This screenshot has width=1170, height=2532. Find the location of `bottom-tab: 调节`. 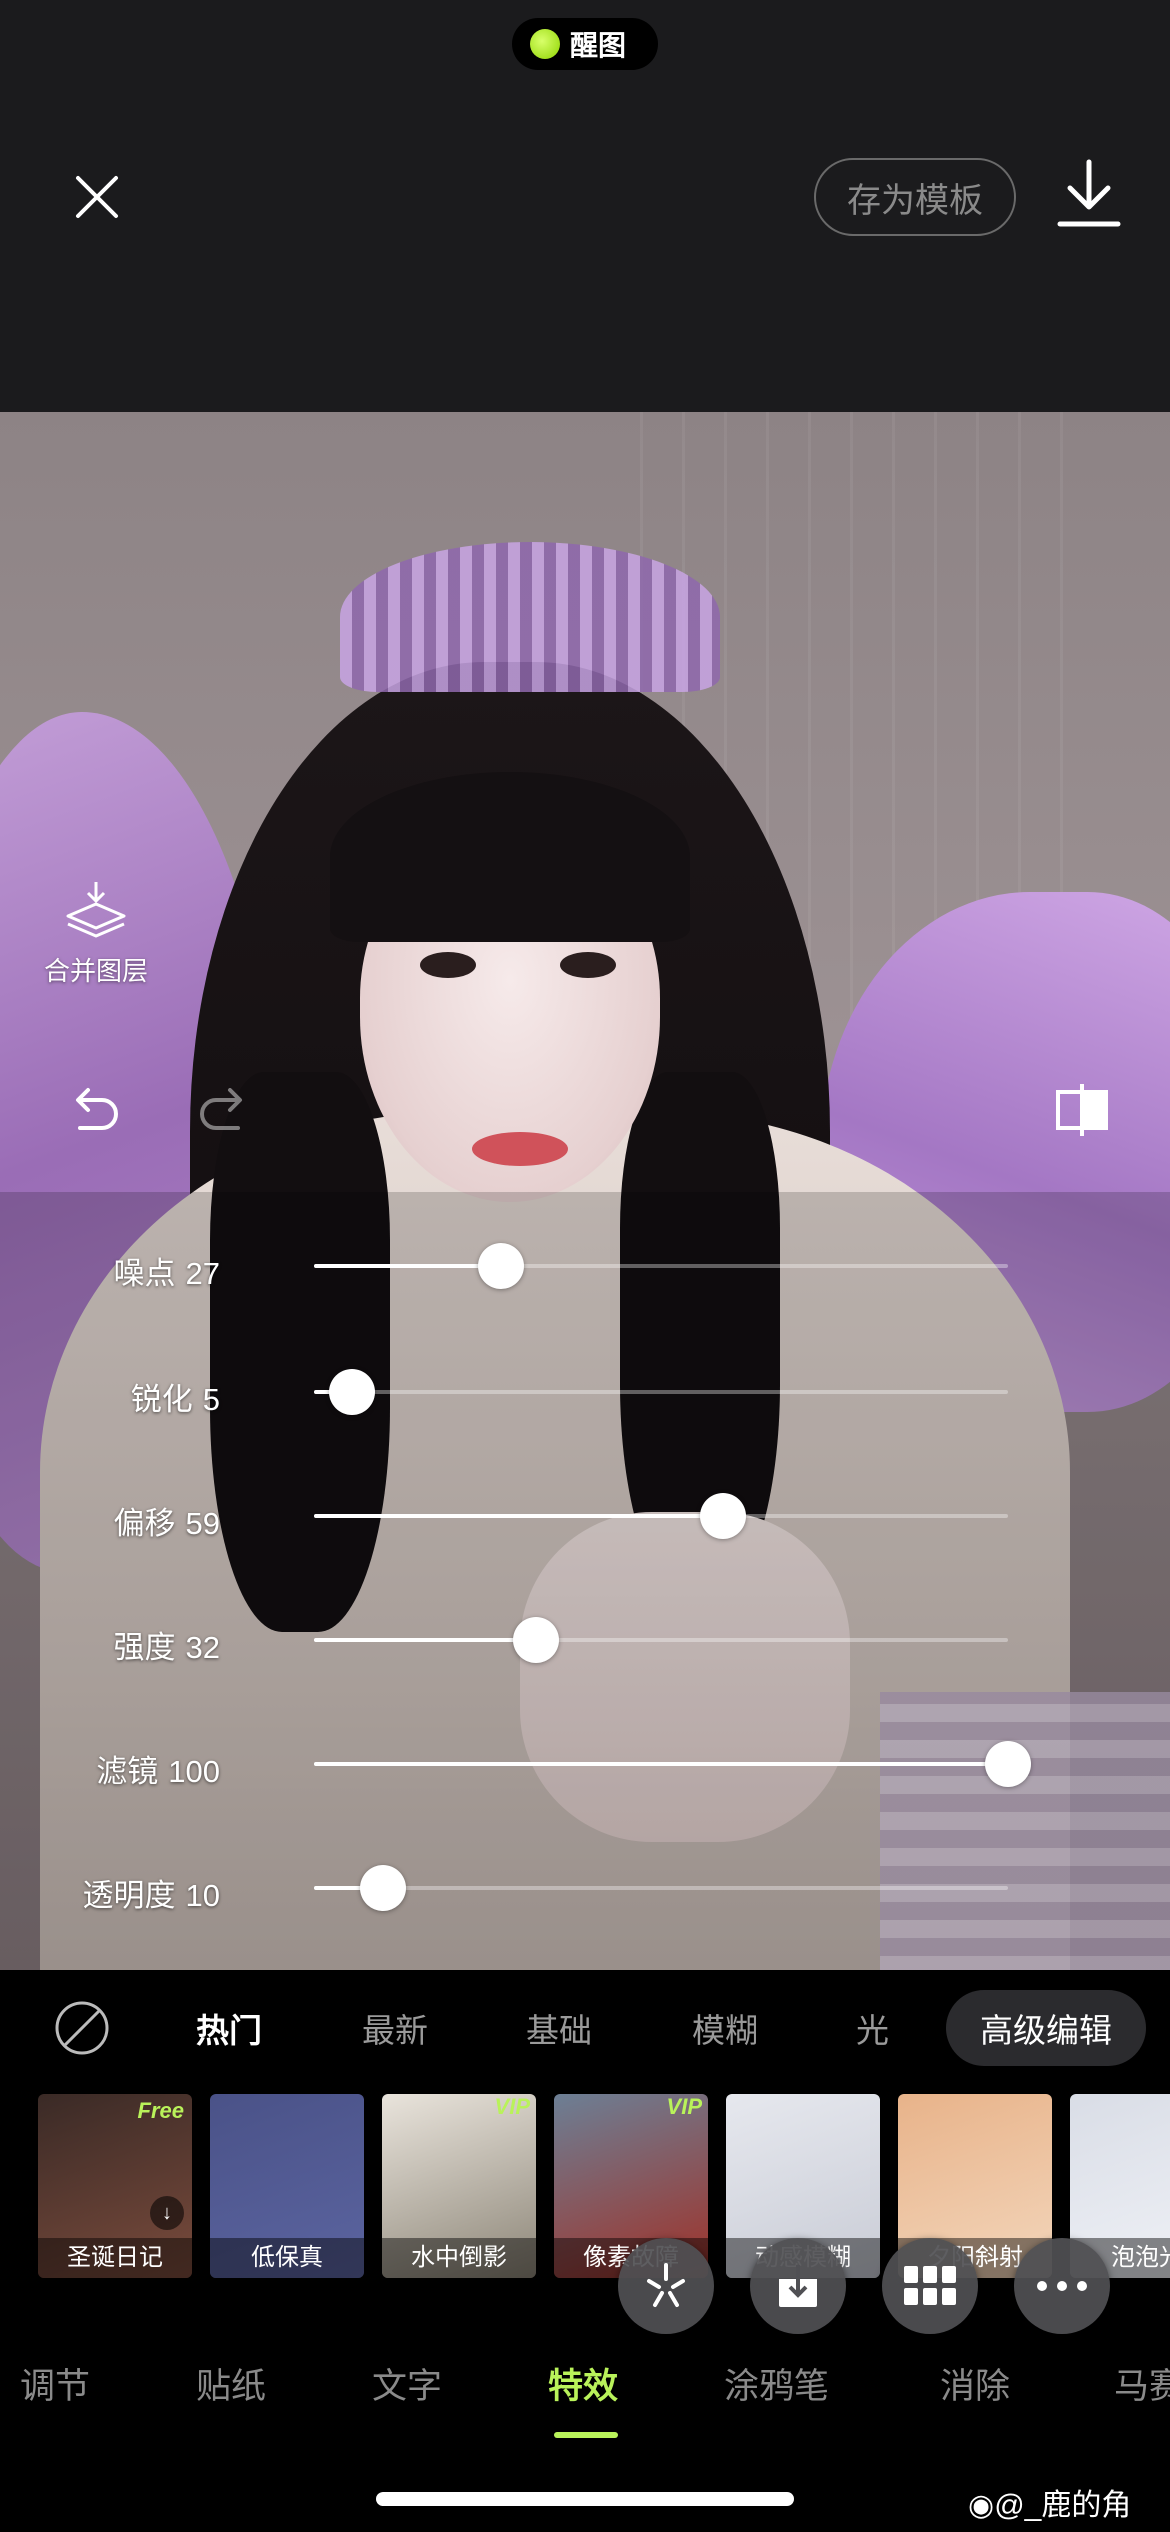

bottom-tab: 调节 is located at coordinates (55, 2383).